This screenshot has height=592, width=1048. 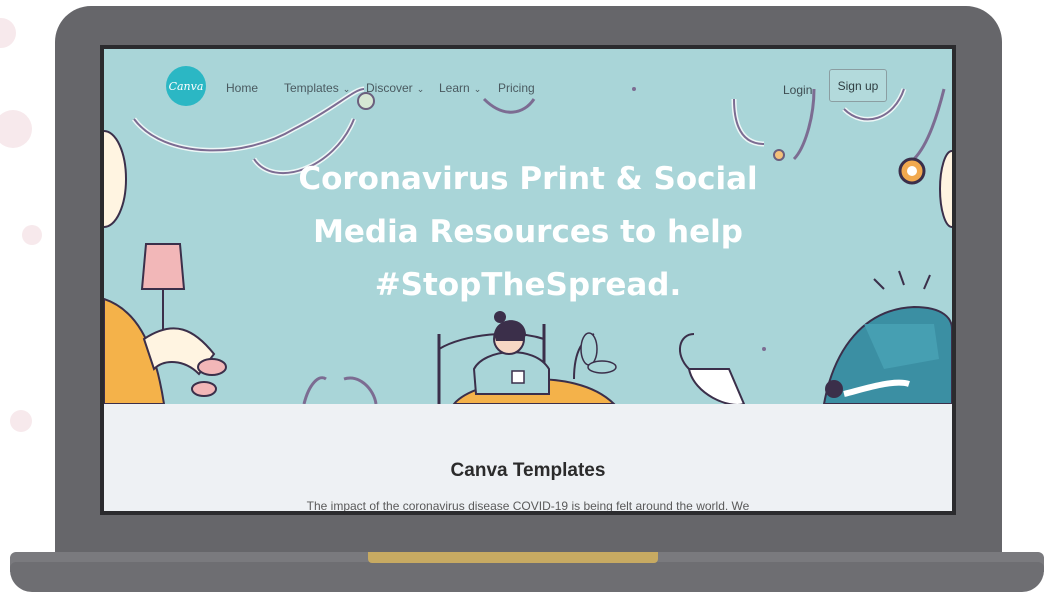 I want to click on nav-item-label: Learn, so click(x=454, y=88).